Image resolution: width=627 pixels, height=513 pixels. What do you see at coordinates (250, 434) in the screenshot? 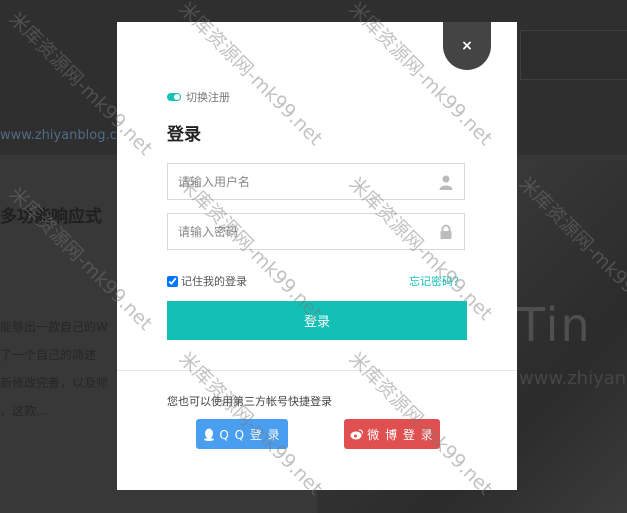
I see `qq-login-label: Q Q 登 录` at bounding box center [250, 434].